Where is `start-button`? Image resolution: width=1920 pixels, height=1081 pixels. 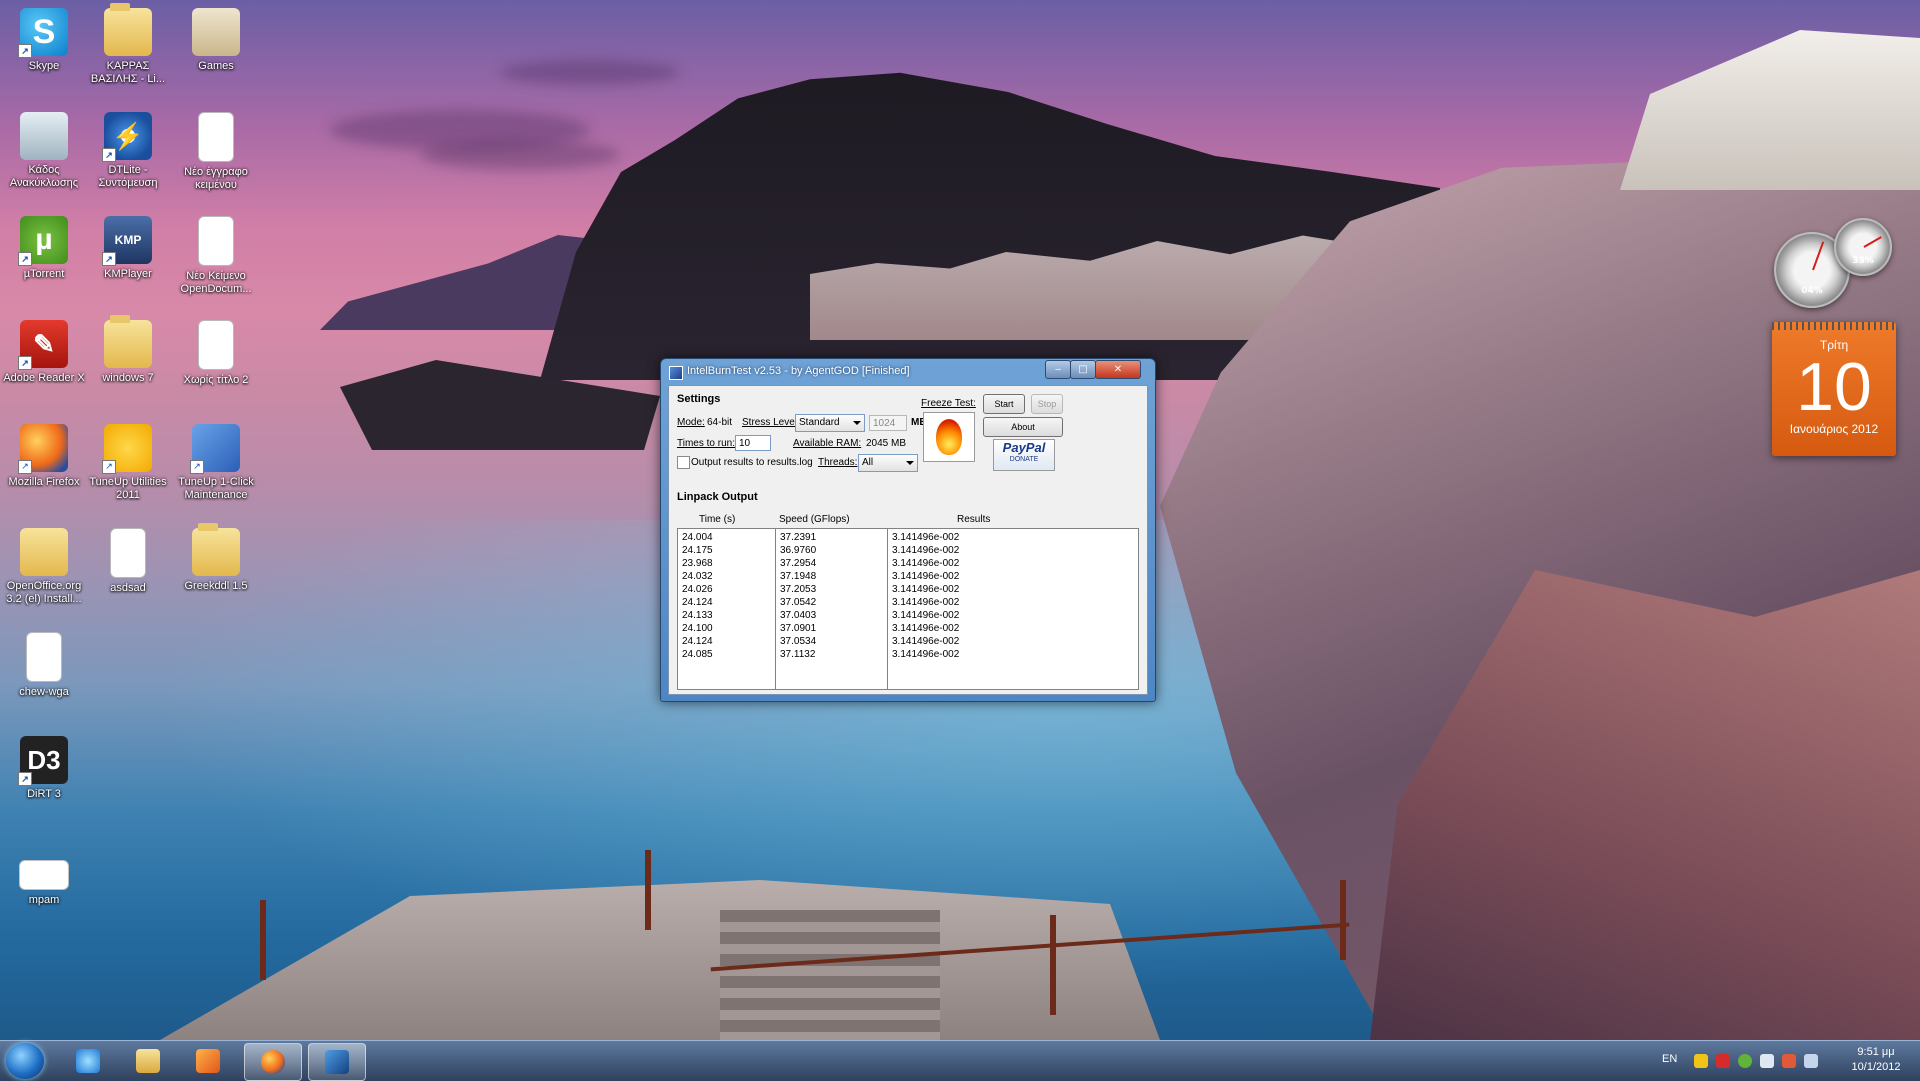
start-button is located at coordinates (25, 1061).